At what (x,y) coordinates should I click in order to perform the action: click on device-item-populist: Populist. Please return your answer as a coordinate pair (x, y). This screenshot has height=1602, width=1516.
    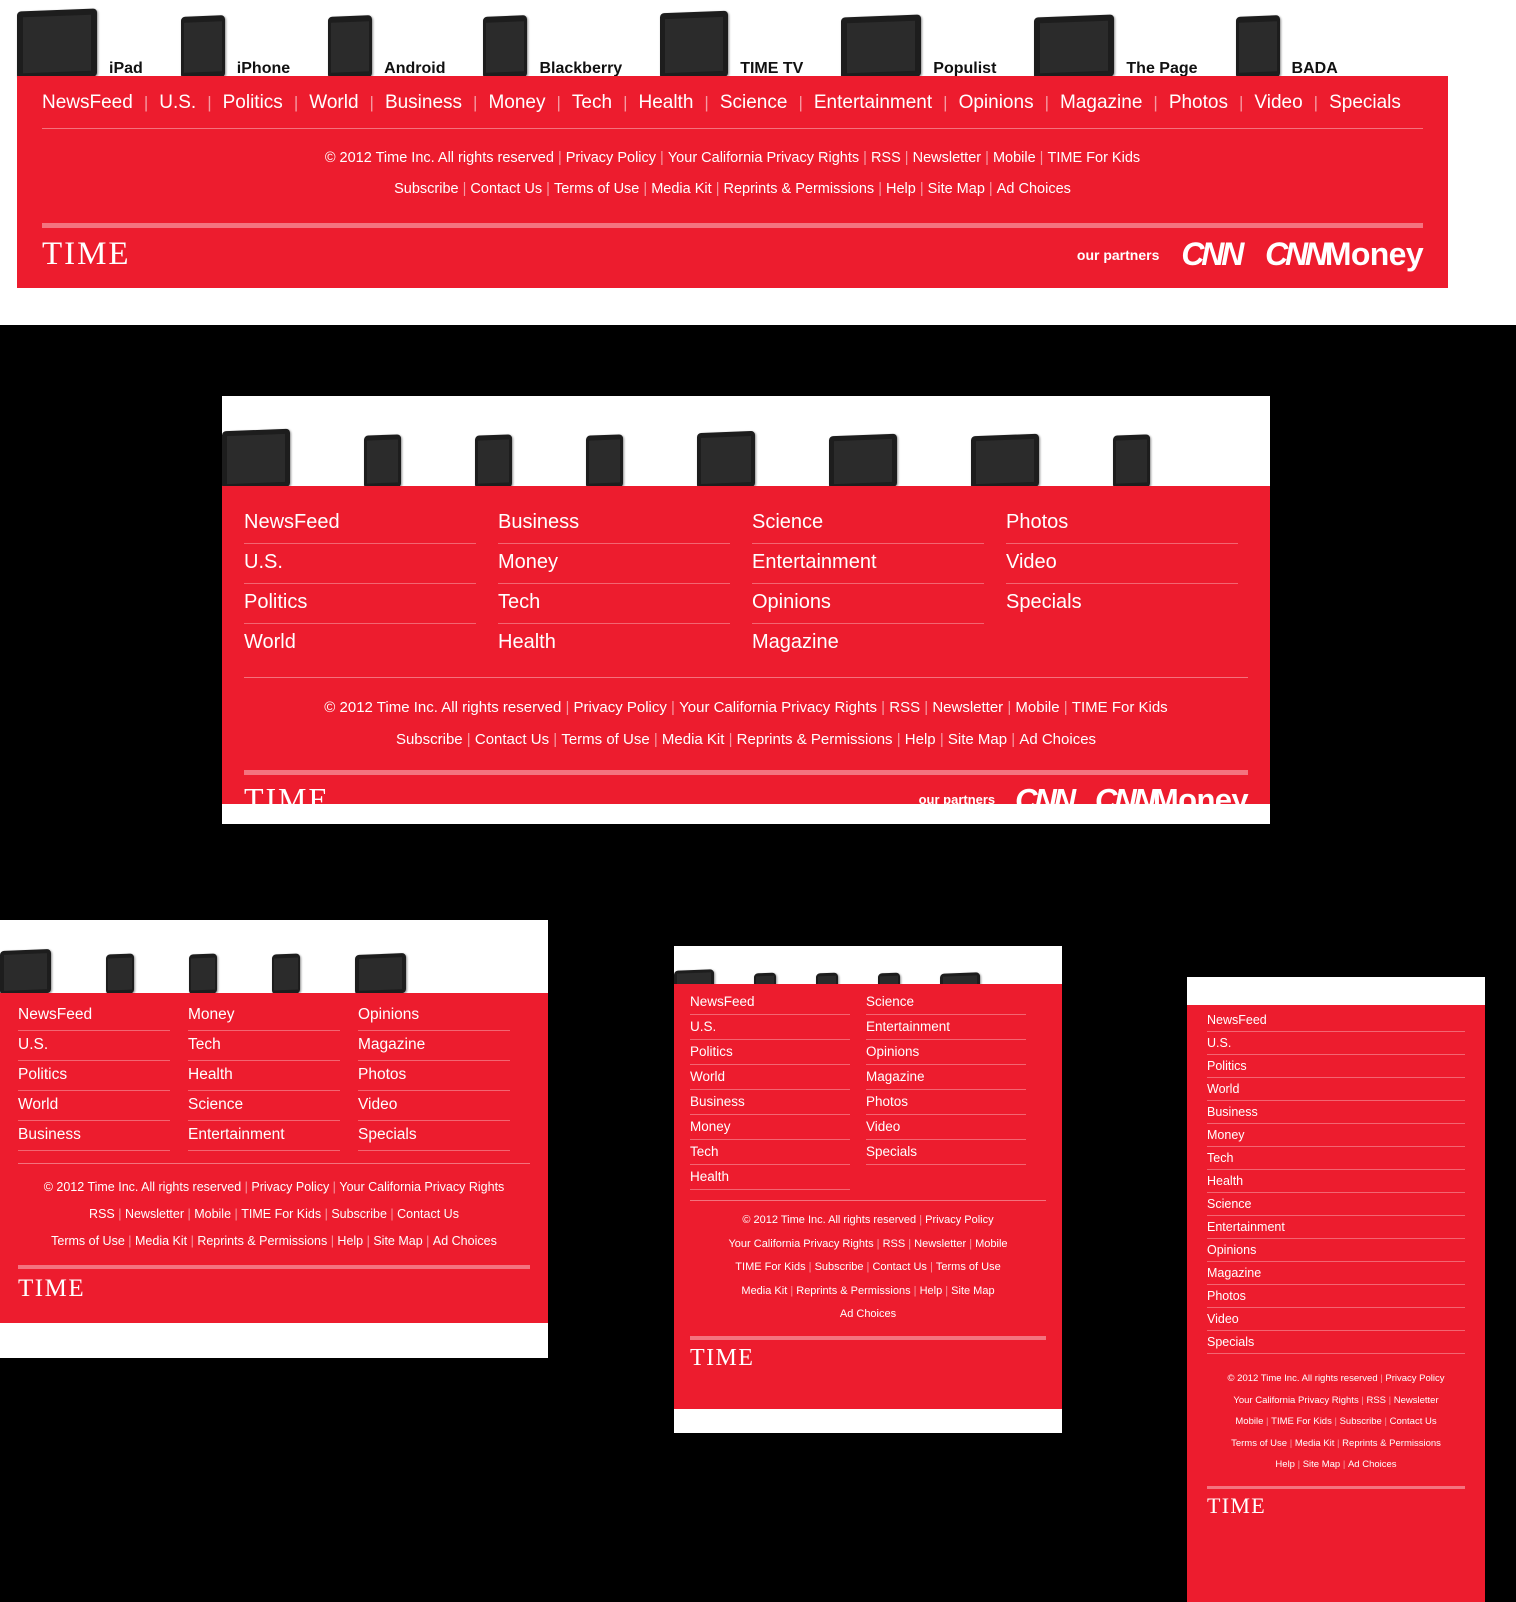
    Looking at the image, I should click on (918, 47).